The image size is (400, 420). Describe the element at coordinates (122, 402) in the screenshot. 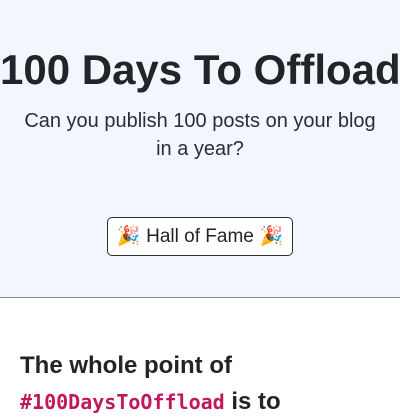

I see `hashtag-link: #100DaysToOffload` at that location.